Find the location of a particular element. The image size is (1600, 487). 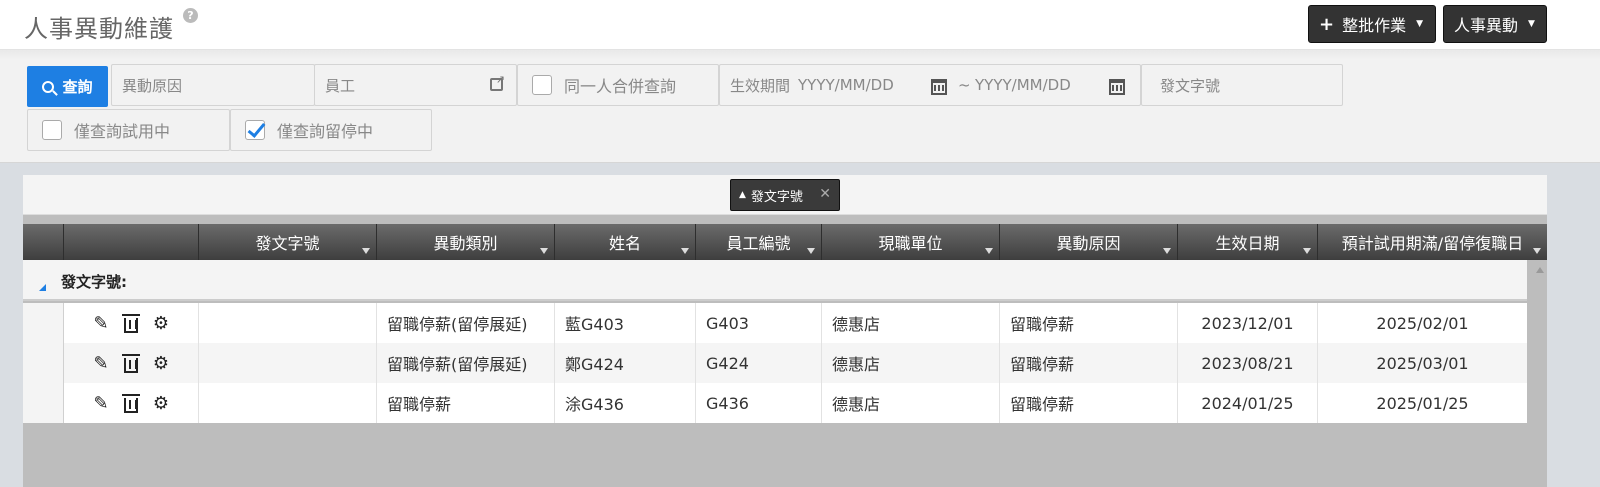

column-header: 員工編號 is located at coordinates (759, 242).